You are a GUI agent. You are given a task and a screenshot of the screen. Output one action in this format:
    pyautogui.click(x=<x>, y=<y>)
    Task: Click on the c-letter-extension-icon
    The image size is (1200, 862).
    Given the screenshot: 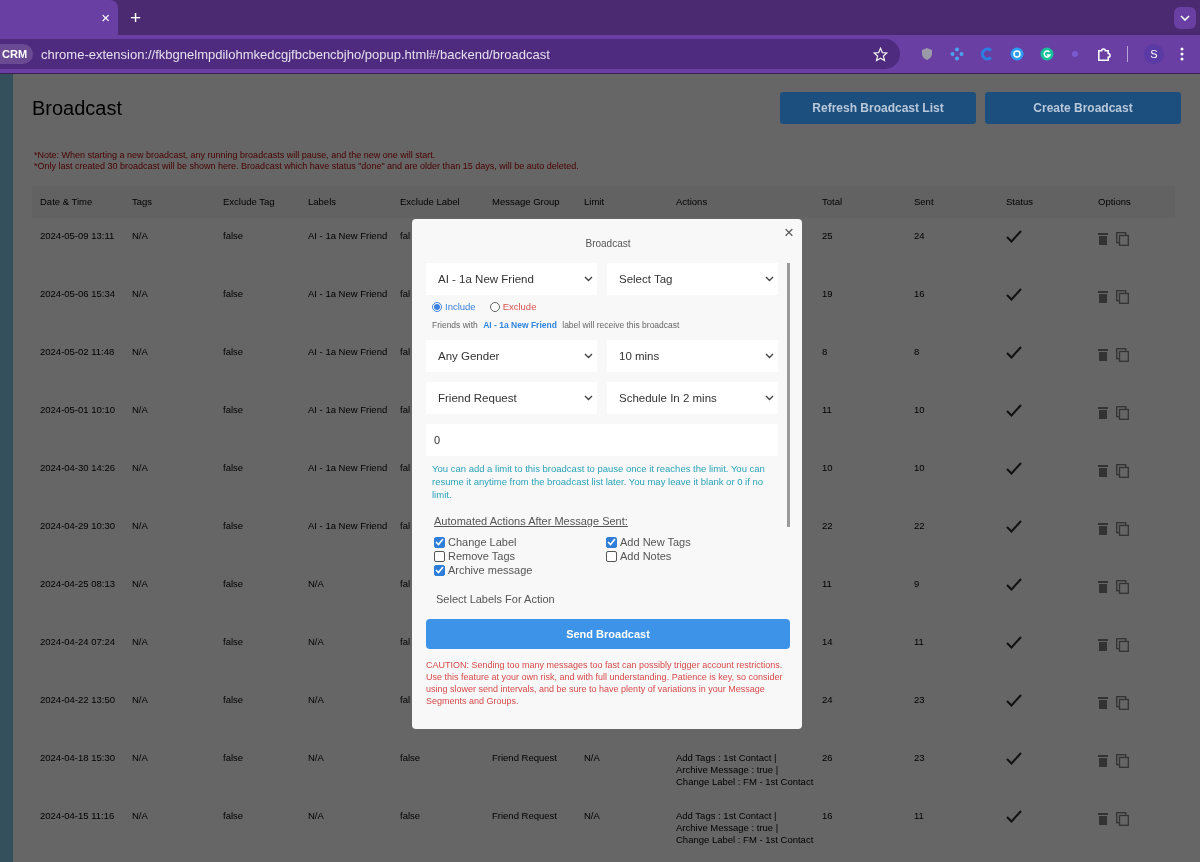 What is the action you would take?
    pyautogui.click(x=987, y=54)
    